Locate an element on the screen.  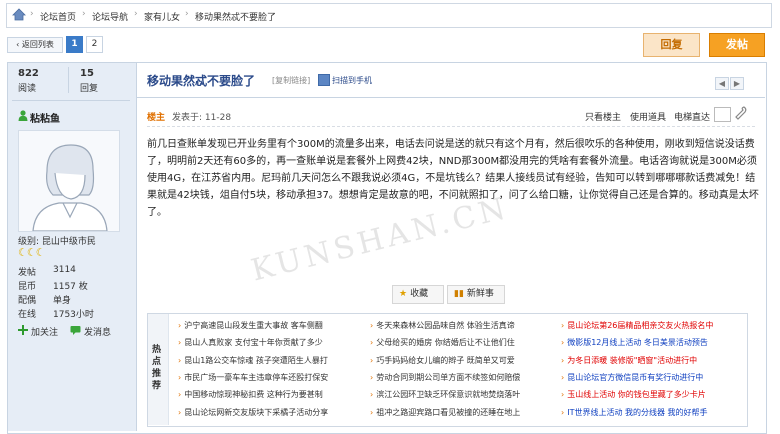
hot-link-1-1: › 沪宁高速昆山段发生重大事故 客车侧翻 is located at coordinates (272, 325).